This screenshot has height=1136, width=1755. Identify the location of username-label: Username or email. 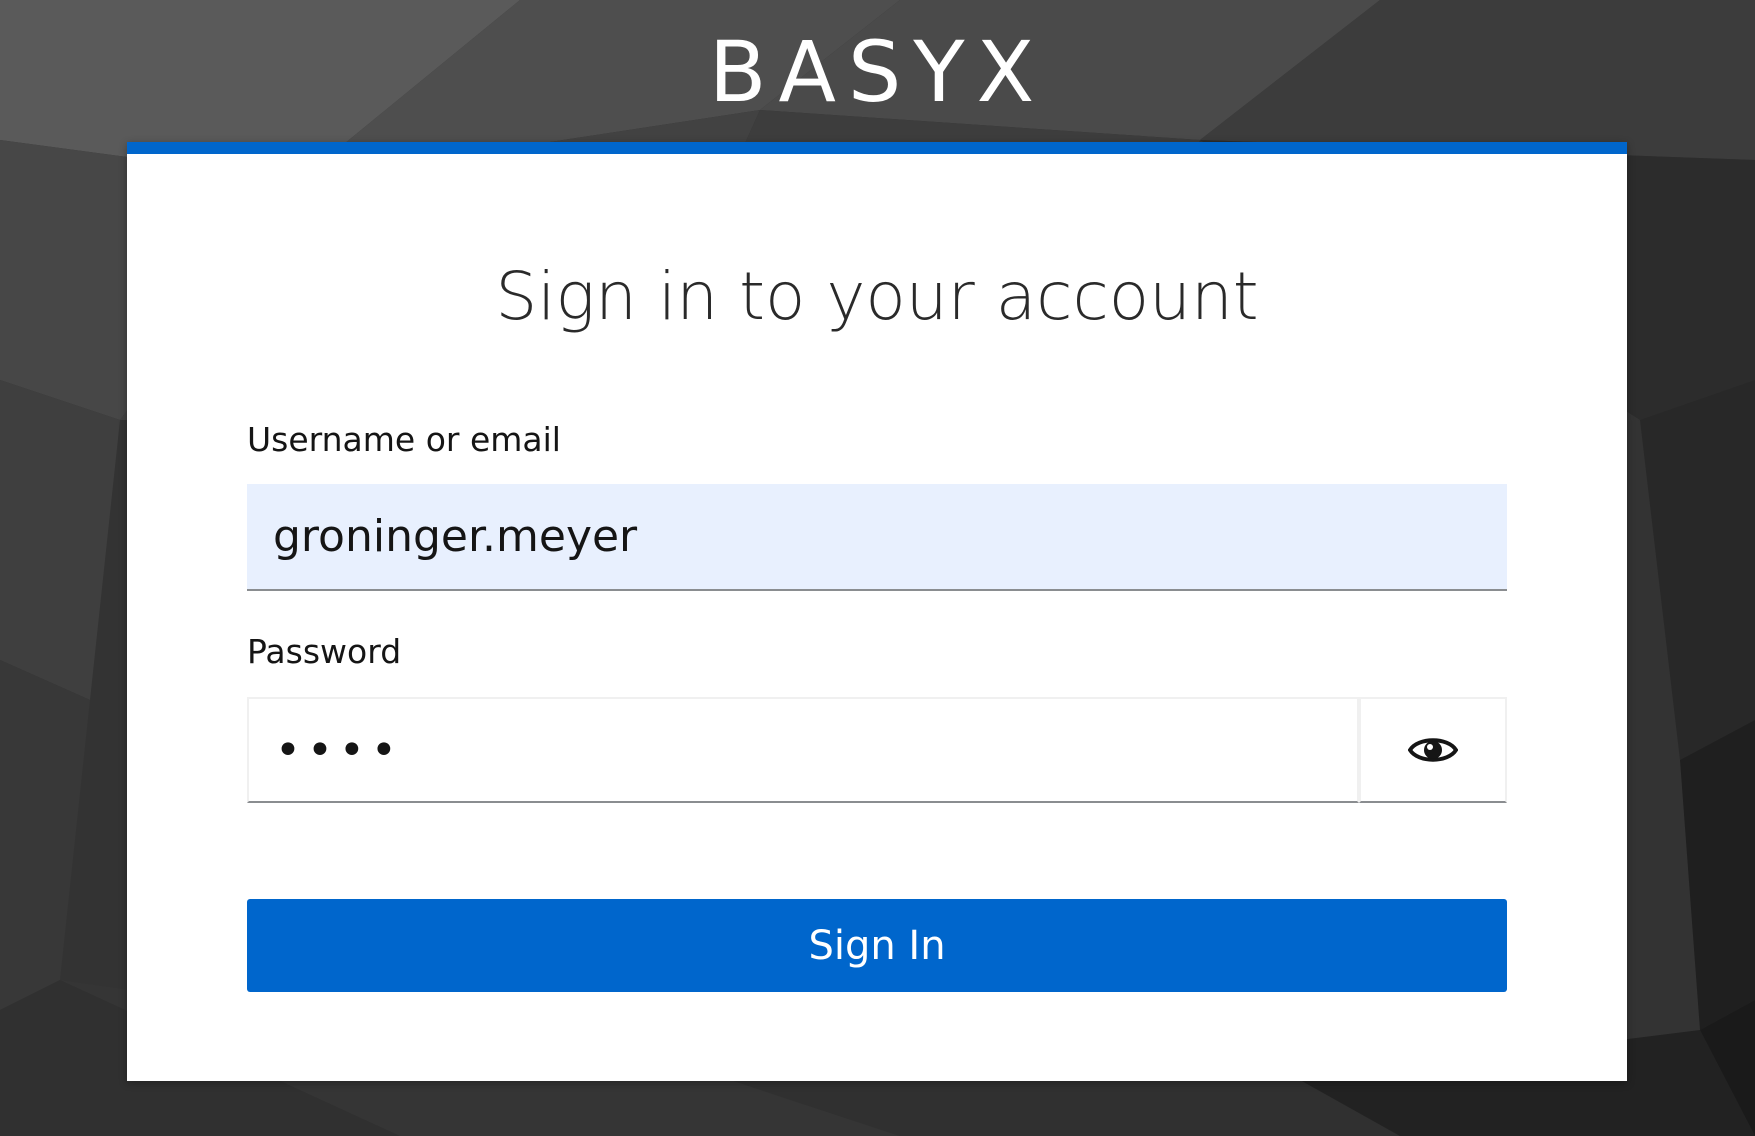
(404, 439).